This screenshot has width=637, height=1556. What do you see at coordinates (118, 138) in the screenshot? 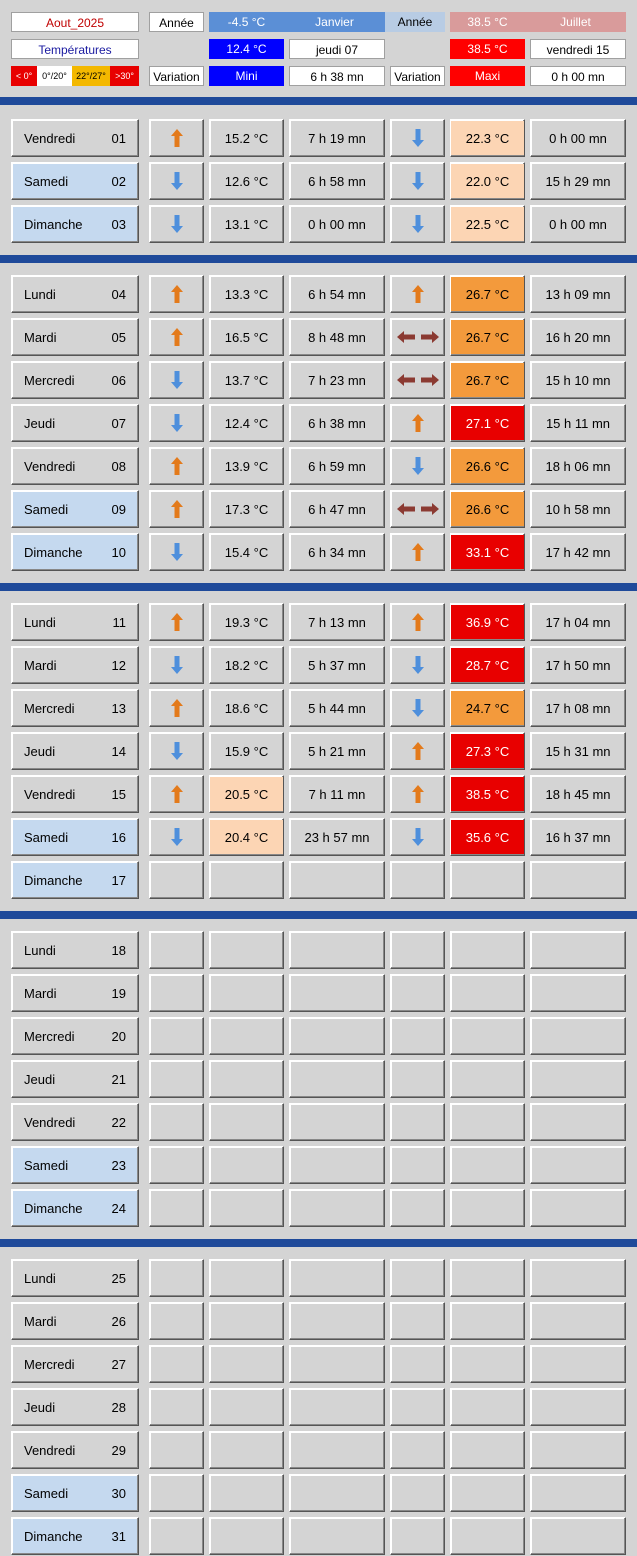
I see `day-number: 01` at bounding box center [118, 138].